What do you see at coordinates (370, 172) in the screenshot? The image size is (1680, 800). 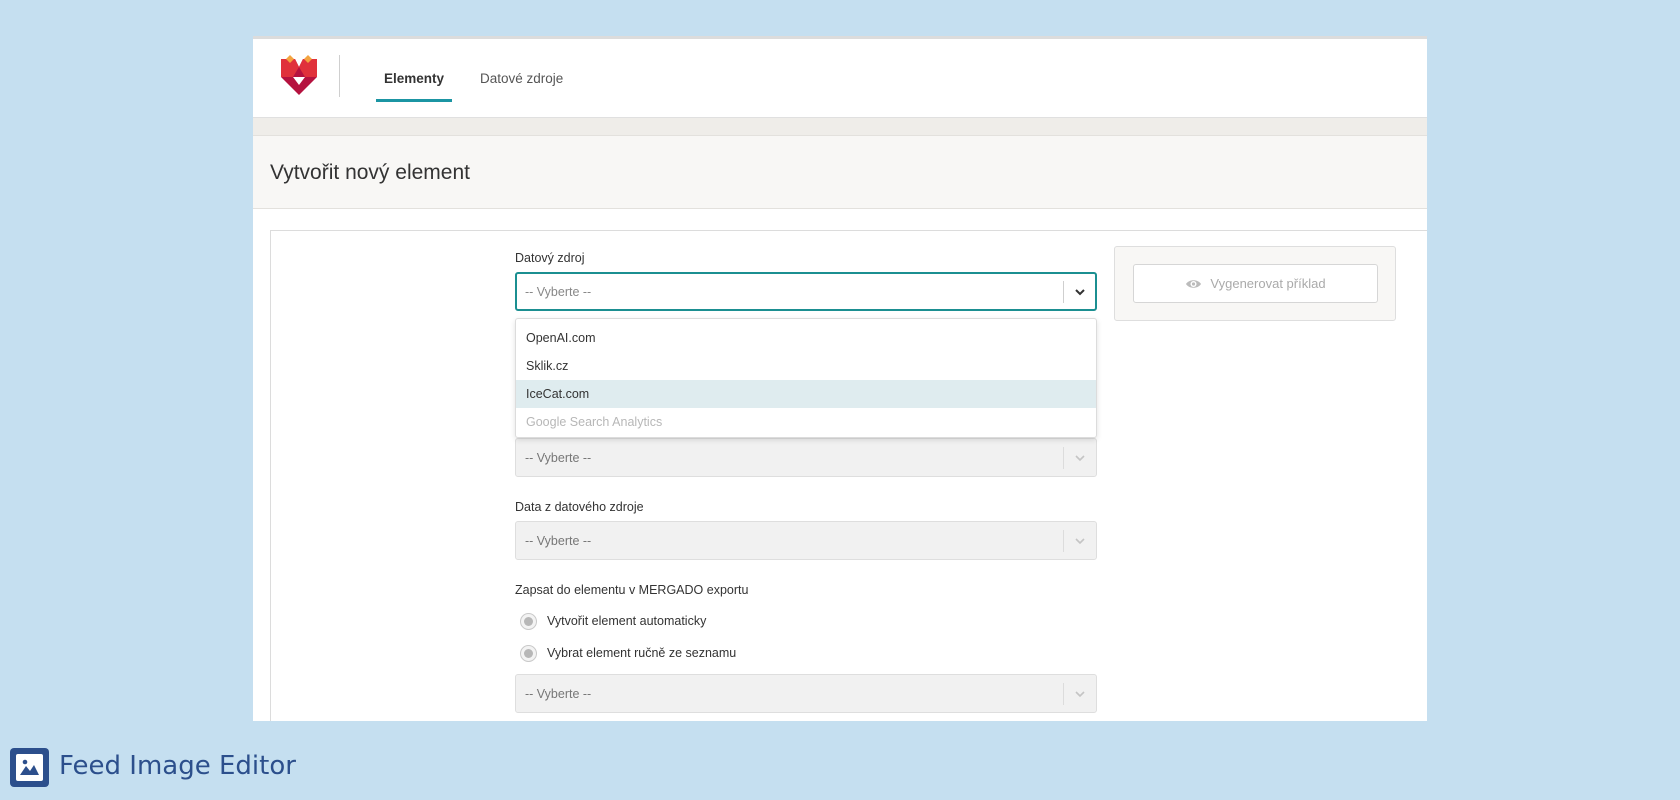 I see `page-title: Vytvořit nový element` at bounding box center [370, 172].